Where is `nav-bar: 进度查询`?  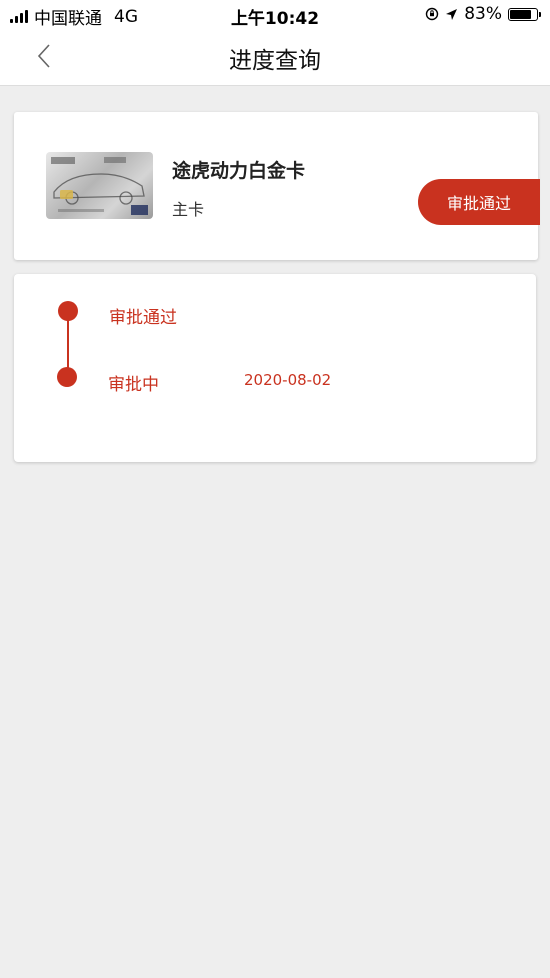
nav-bar: 进度查询 is located at coordinates (275, 57).